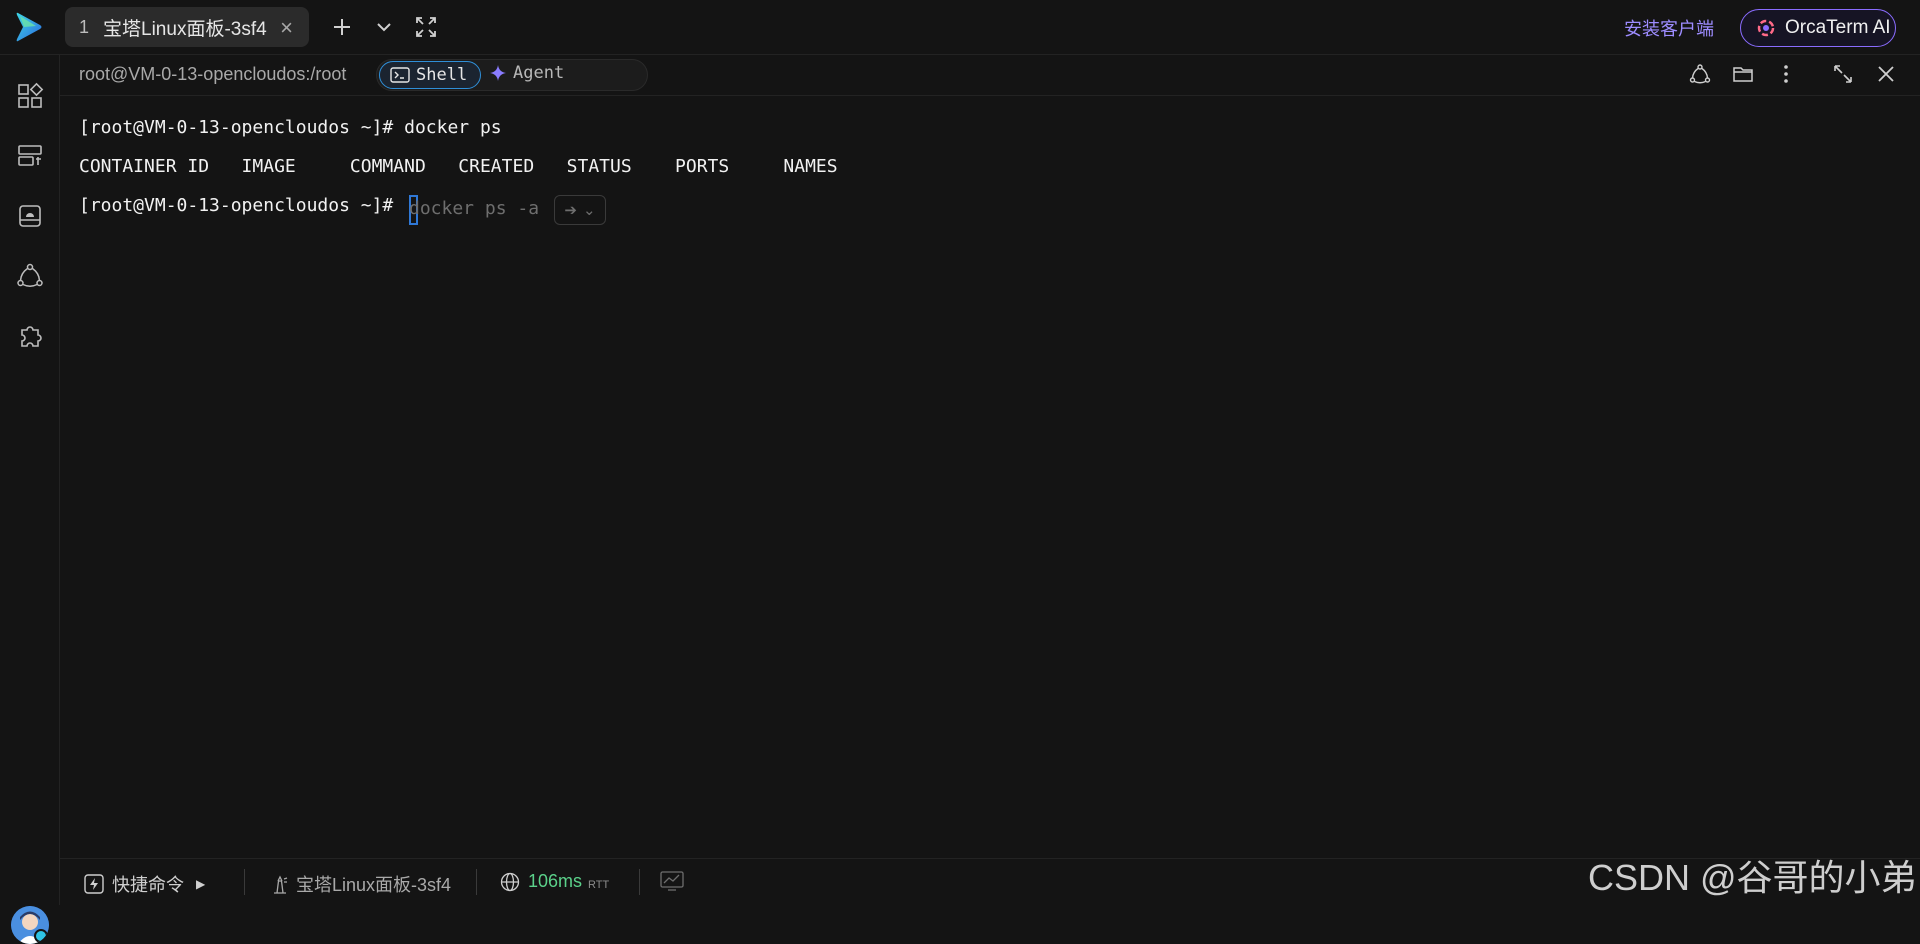 Image resolution: width=1920 pixels, height=944 pixels. What do you see at coordinates (1752, 877) in the screenshot?
I see `watermark-text: CSDN @谷哥的小弟` at bounding box center [1752, 877].